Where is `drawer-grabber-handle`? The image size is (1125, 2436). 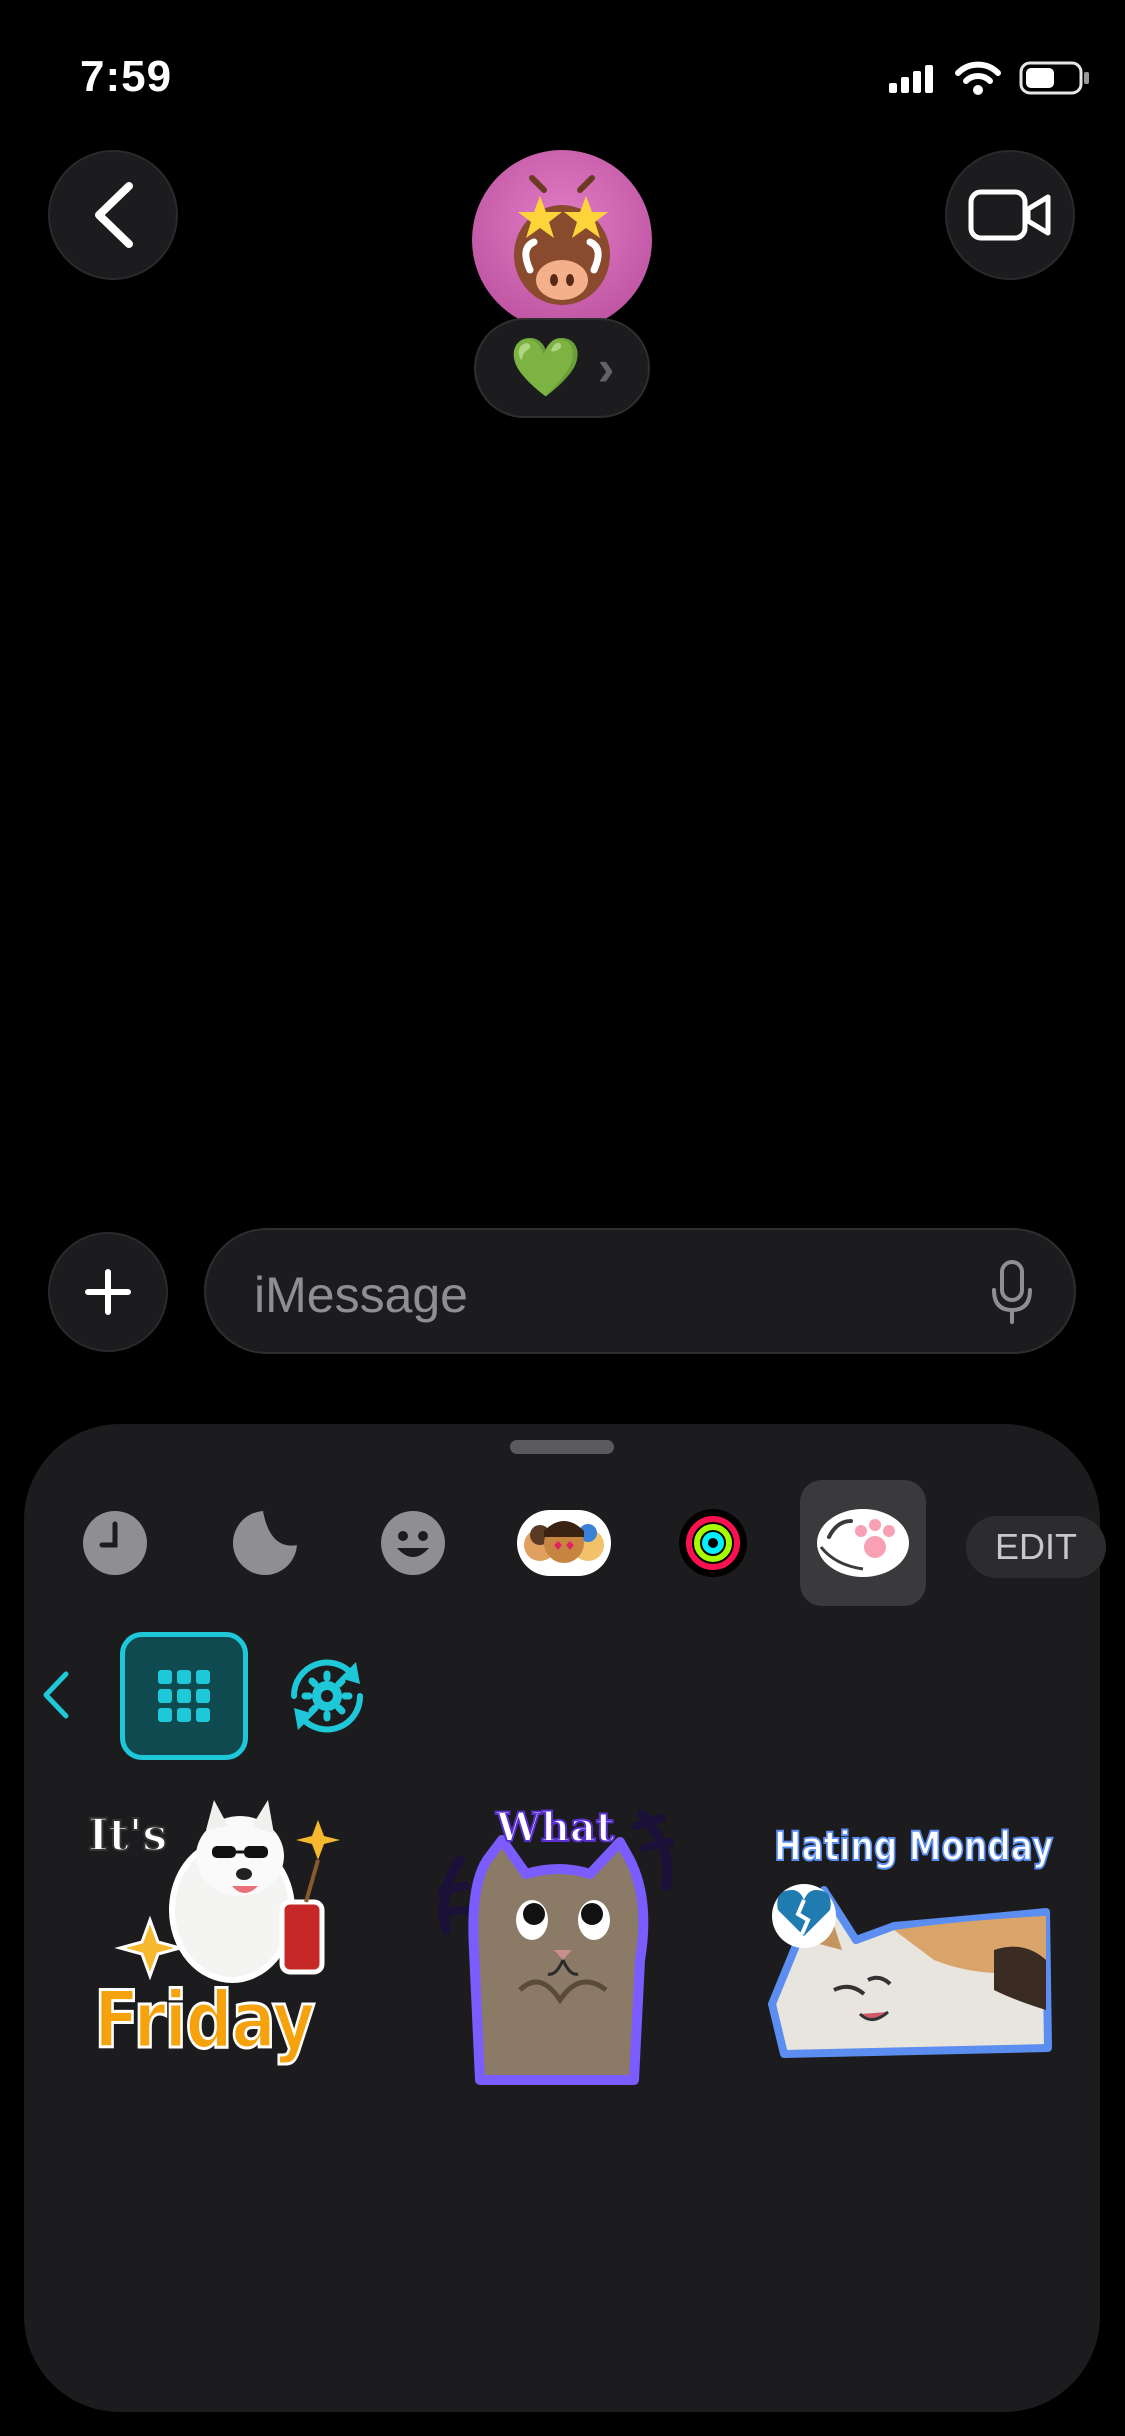 drawer-grabber-handle is located at coordinates (562, 1447).